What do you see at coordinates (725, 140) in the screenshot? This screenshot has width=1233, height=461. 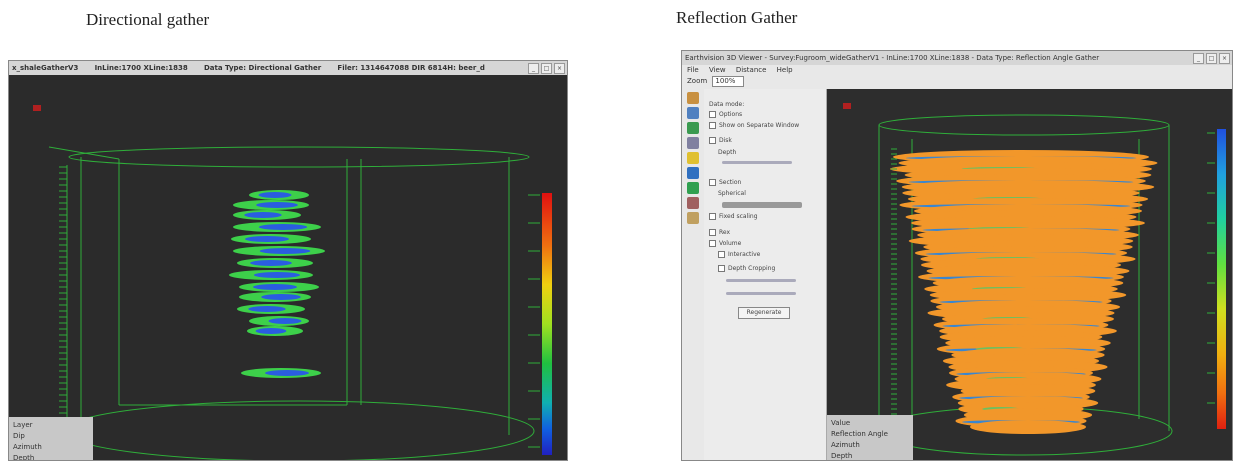 I see `disk-label: Disk` at bounding box center [725, 140].